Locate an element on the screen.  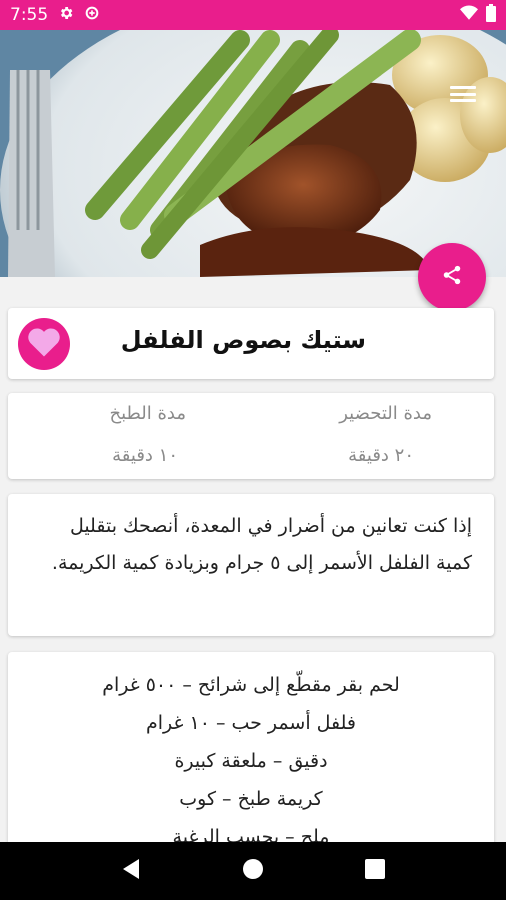
settings-icon is located at coordinates (66, 15).